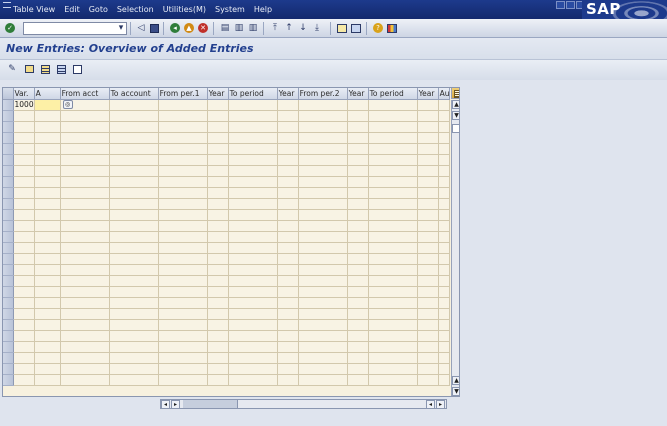 This screenshot has height=426, width=667. I want to click on scroll-right-arrow: ▸, so click(440, 404).